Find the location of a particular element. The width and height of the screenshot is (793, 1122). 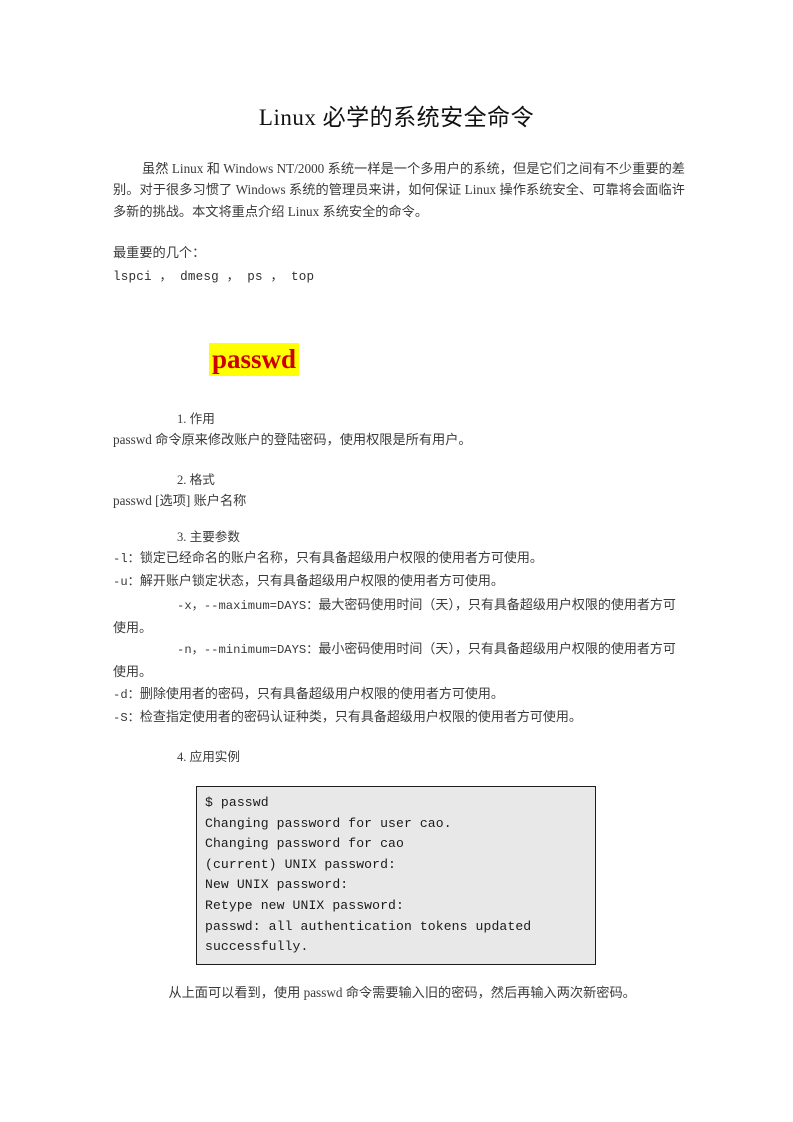

section-1-block: 1. 作用 passwd 命令原来修改账户的登陆密码，使用权限是所有用户。 is located at coordinates (399, 429).